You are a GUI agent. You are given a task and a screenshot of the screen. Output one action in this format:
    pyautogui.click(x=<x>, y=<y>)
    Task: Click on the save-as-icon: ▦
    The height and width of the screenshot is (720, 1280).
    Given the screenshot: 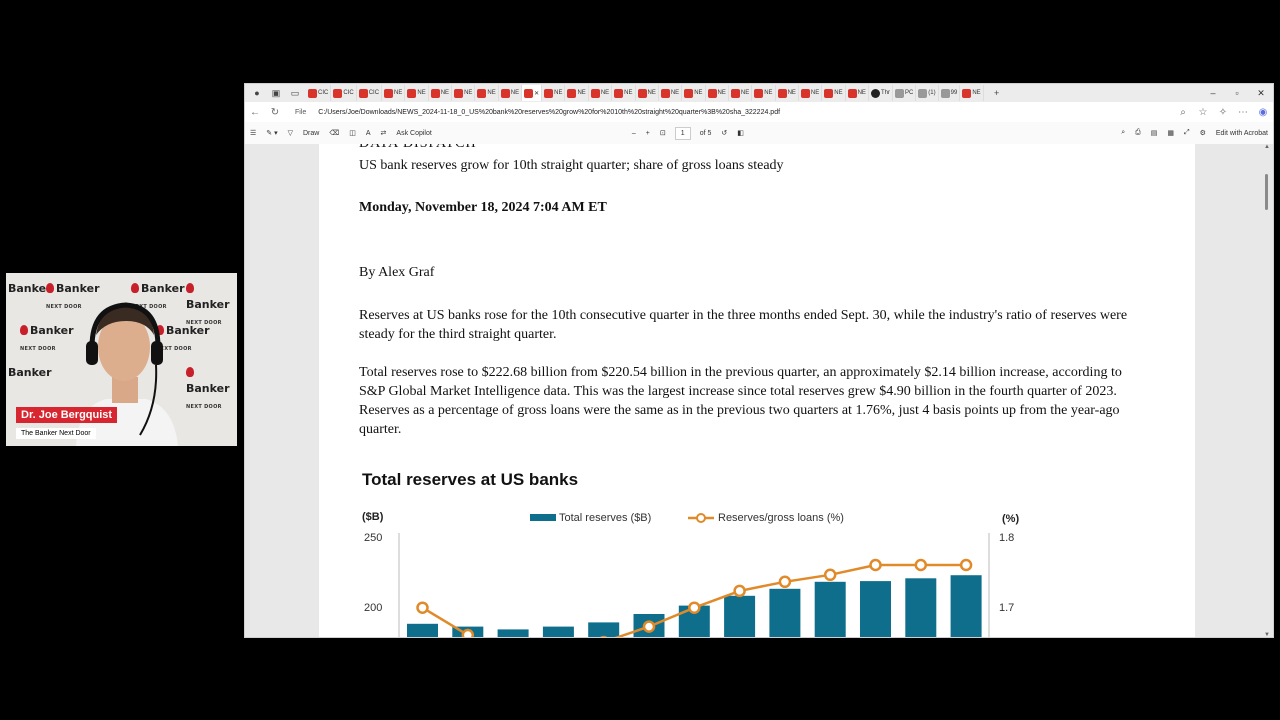 What is the action you would take?
    pyautogui.click(x=1170, y=133)
    